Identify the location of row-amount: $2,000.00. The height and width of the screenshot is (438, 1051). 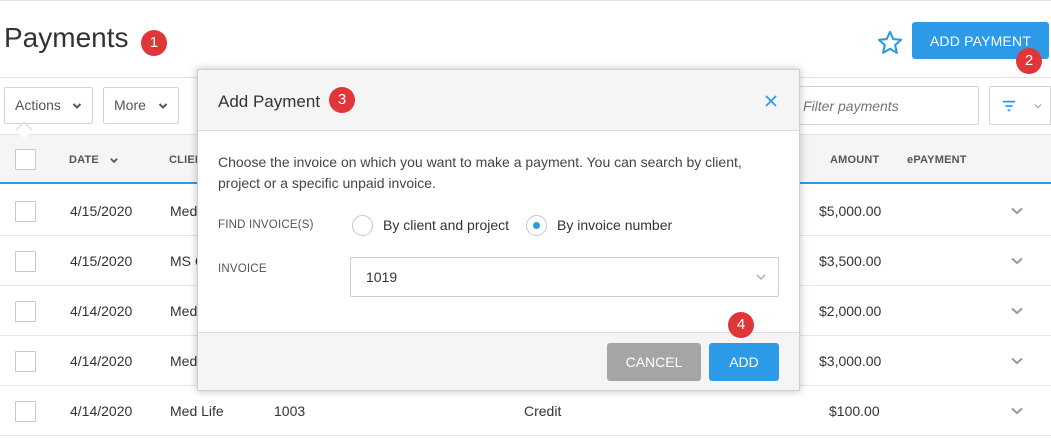
(850, 311).